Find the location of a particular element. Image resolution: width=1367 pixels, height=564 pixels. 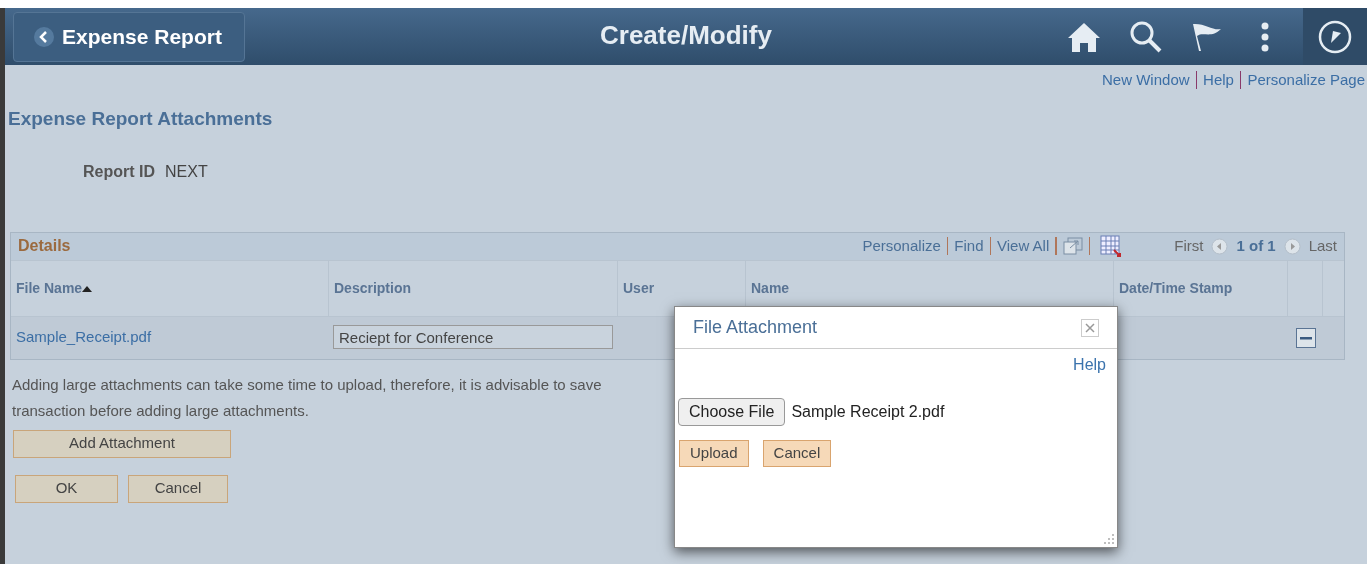

more-icon is located at coordinates (1265, 36).